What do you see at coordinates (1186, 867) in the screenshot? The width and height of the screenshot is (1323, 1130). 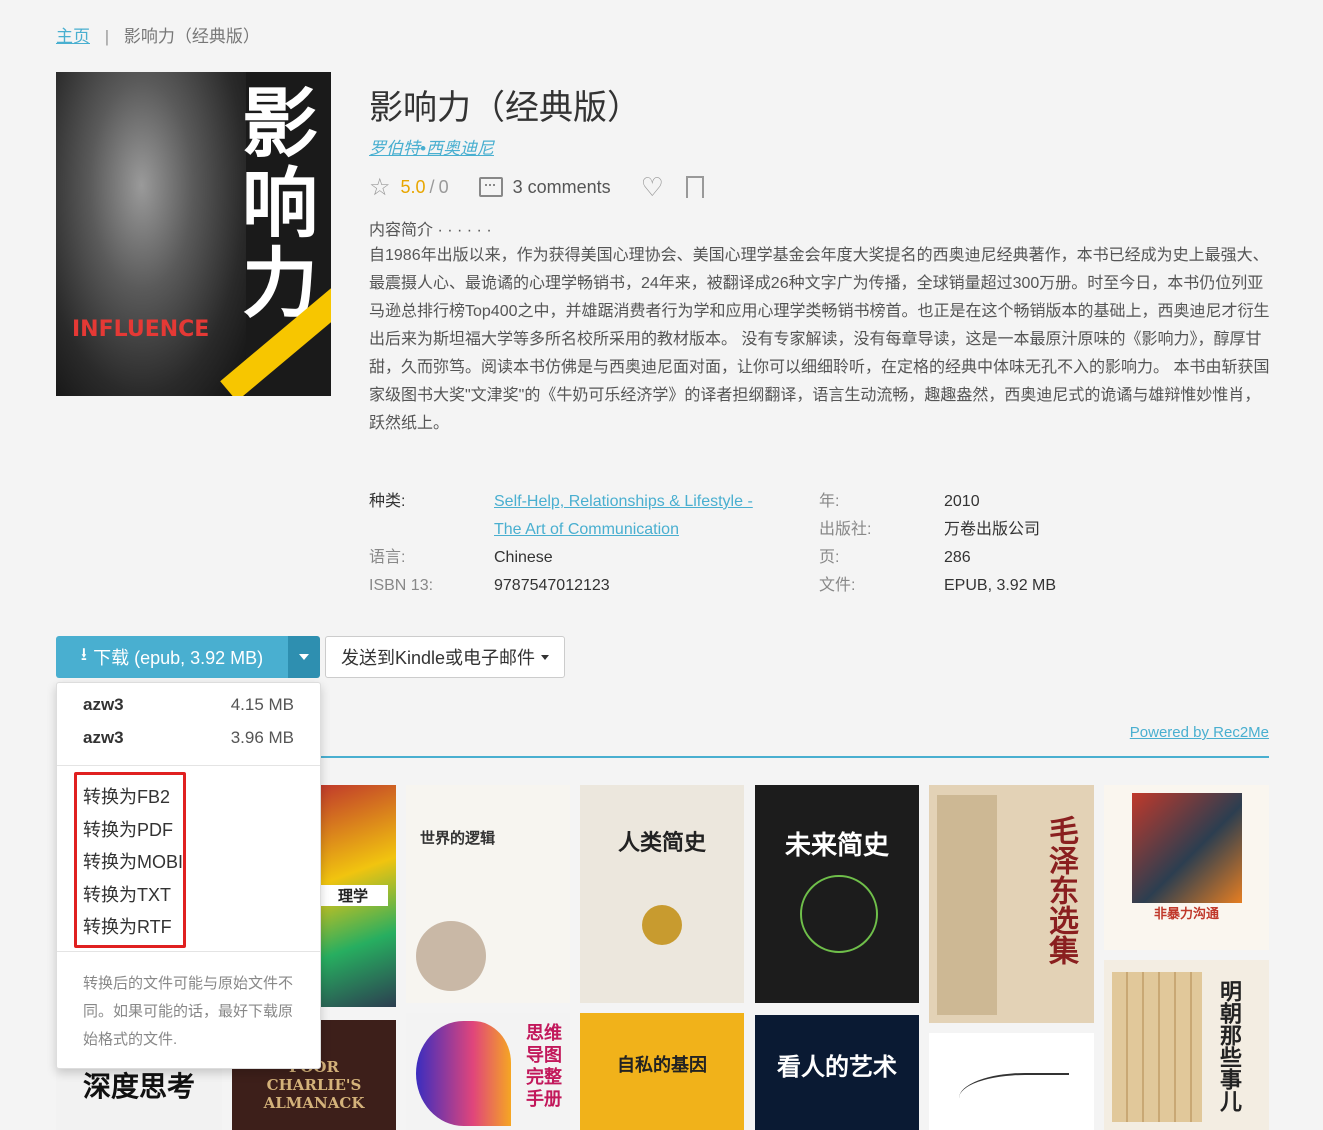 I see `recommended-book: 非暴力沟通` at bounding box center [1186, 867].